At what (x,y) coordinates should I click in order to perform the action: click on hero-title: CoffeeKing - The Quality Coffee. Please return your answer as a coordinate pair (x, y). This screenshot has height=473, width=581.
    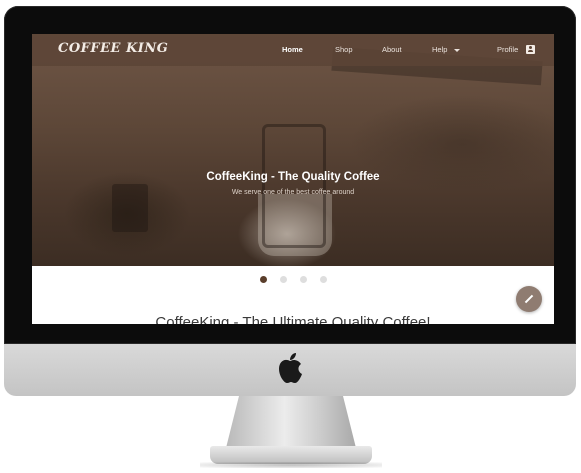
    Looking at the image, I should click on (293, 177).